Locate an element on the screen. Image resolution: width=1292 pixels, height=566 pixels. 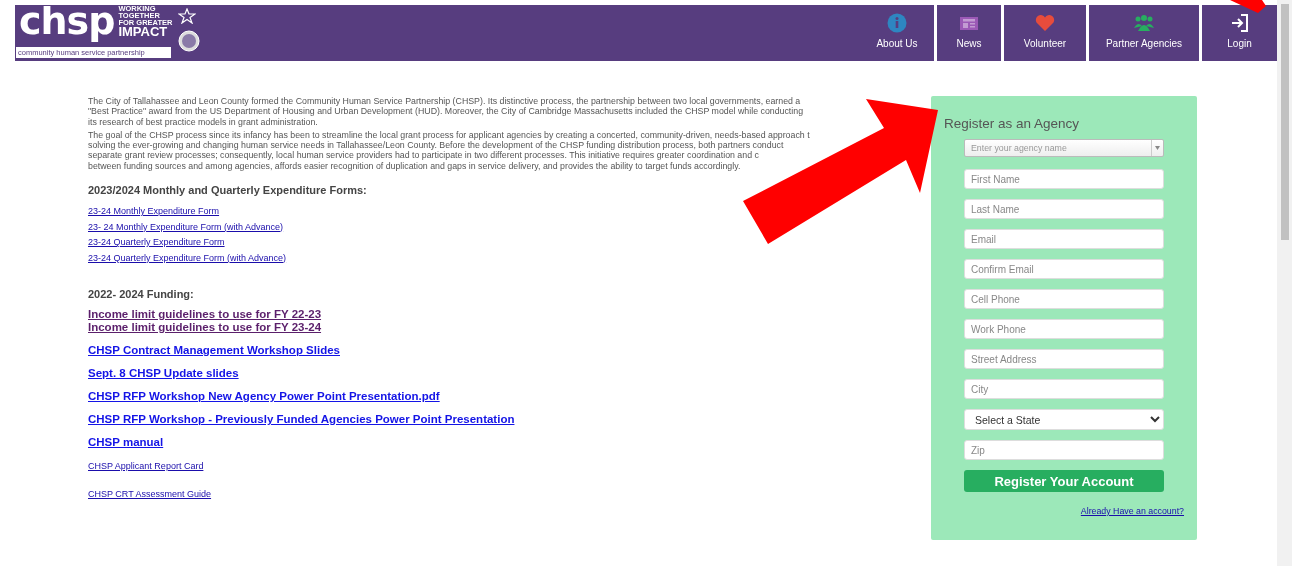
info-icon is located at coordinates (897, 23).